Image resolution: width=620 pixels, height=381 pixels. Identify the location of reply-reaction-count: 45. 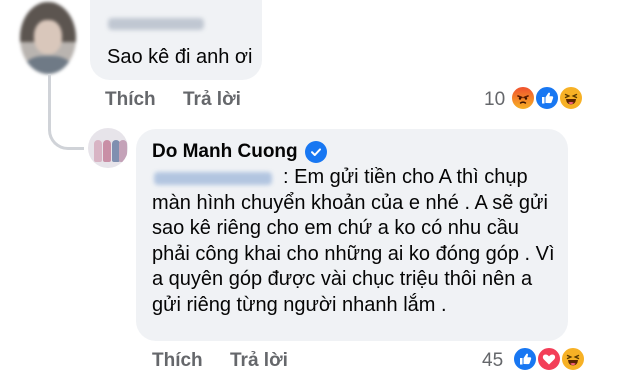
(492, 361).